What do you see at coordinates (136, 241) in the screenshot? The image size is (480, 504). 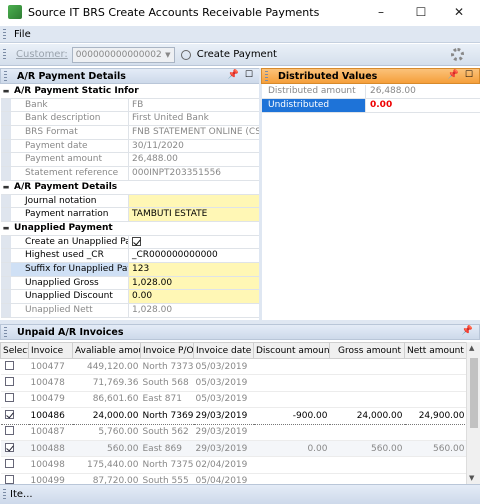 I see `create-unapplied-checkbox` at bounding box center [136, 241].